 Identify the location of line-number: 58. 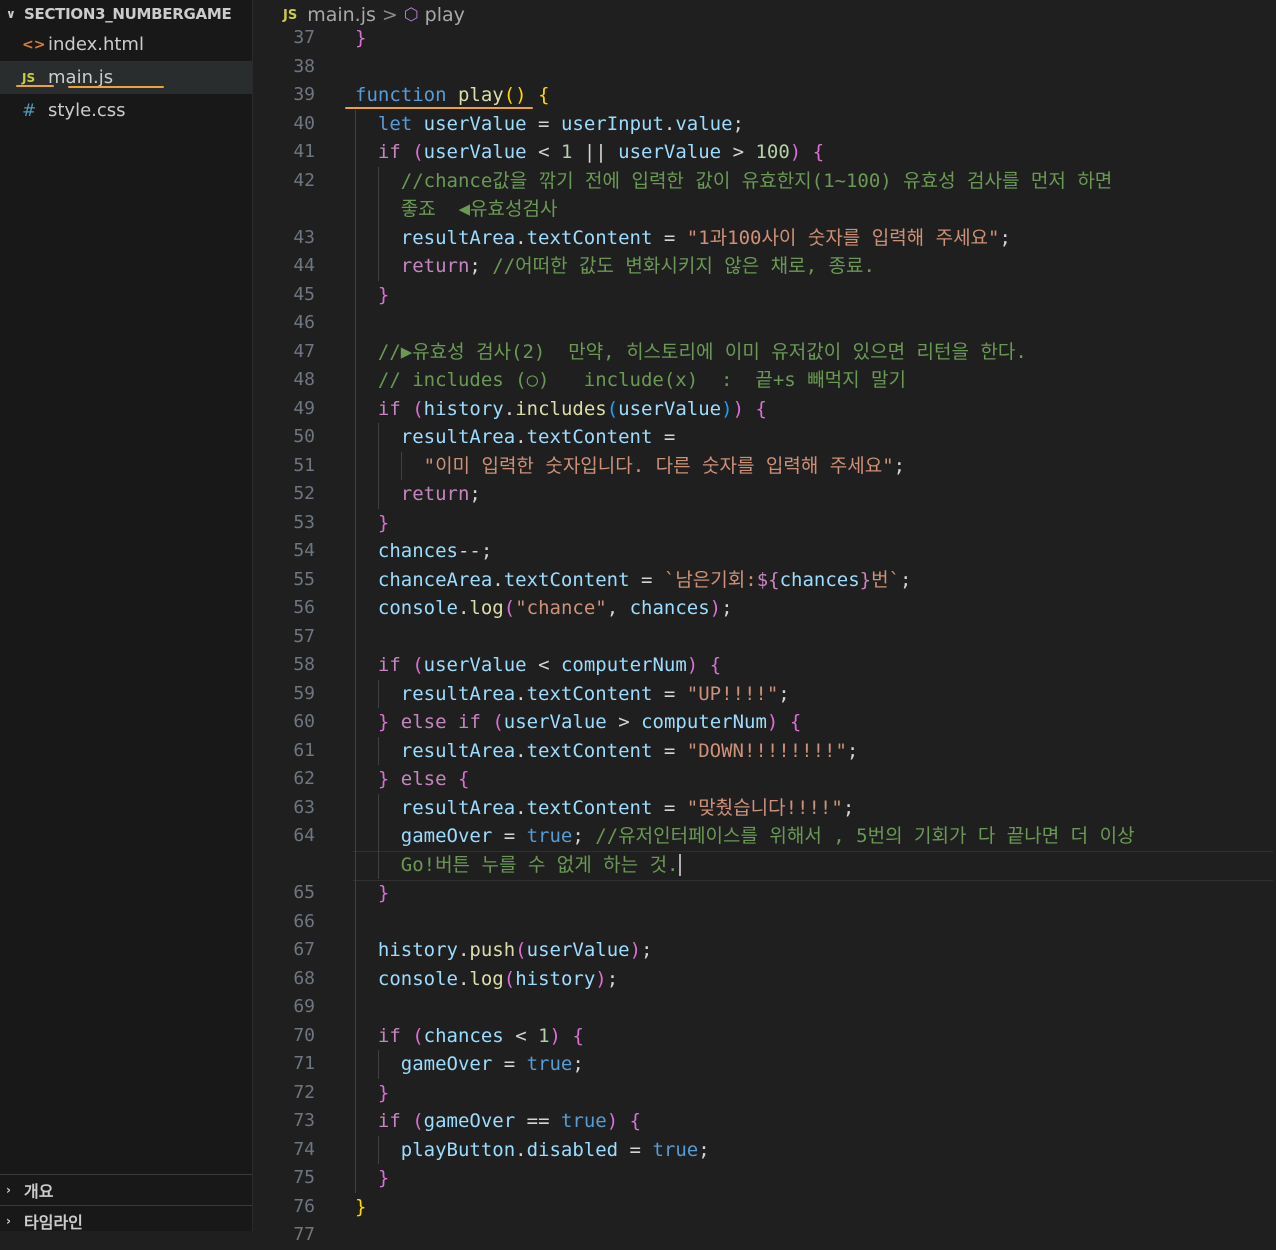
(304, 664).